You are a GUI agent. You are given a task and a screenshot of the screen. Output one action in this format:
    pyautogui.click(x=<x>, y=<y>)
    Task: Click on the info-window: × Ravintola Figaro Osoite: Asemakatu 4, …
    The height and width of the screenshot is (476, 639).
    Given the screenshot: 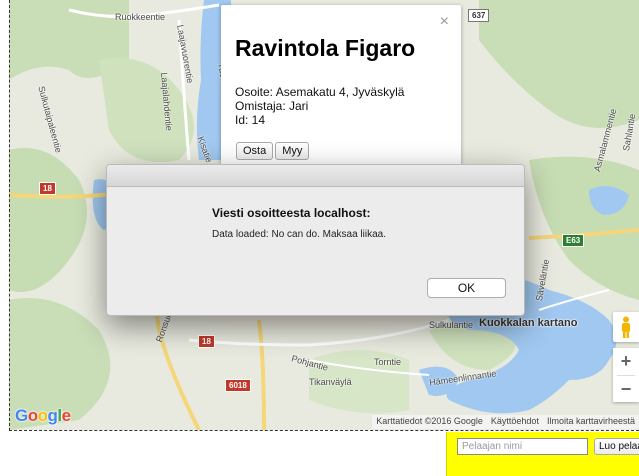 What is the action you would take?
    pyautogui.click(x=341, y=85)
    